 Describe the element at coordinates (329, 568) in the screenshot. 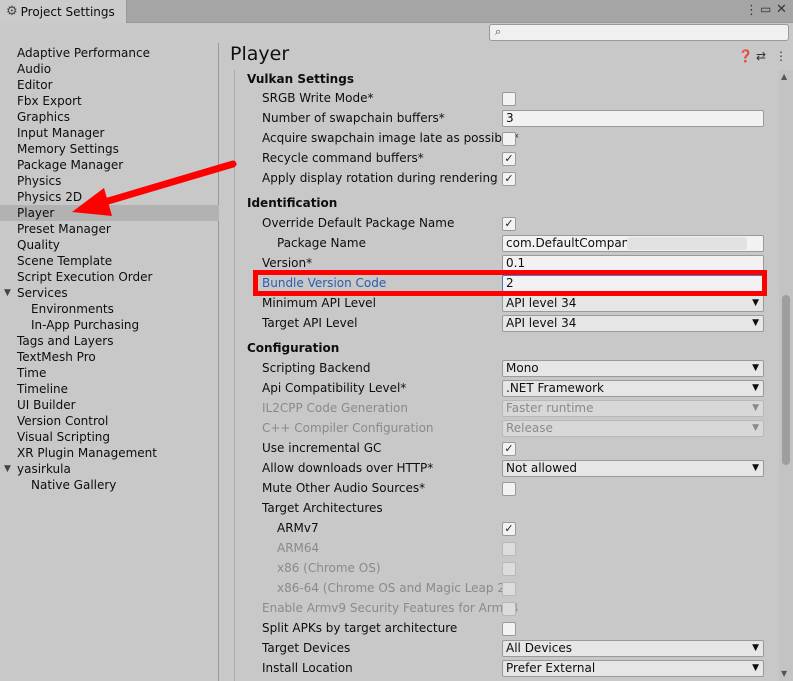

I see `setting-label: x86 (Chrome OS)` at that location.